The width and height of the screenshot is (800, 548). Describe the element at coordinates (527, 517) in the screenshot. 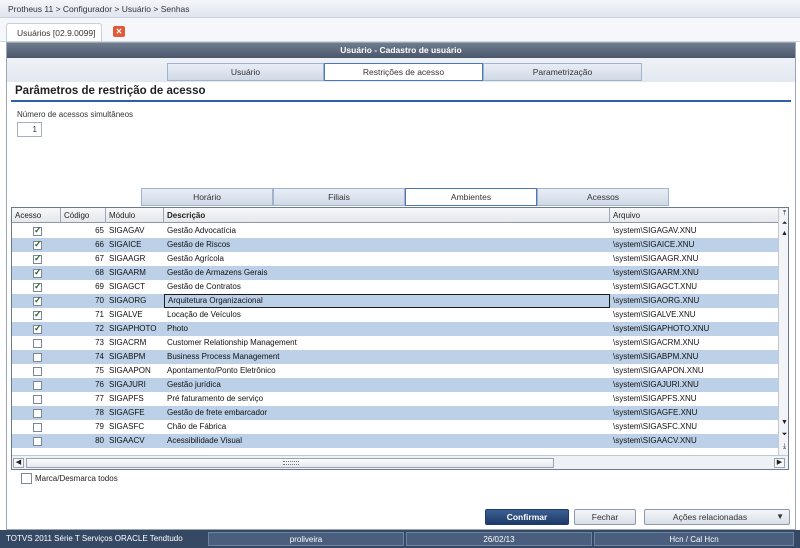

I see `confirm-button: Confirmar` at that location.